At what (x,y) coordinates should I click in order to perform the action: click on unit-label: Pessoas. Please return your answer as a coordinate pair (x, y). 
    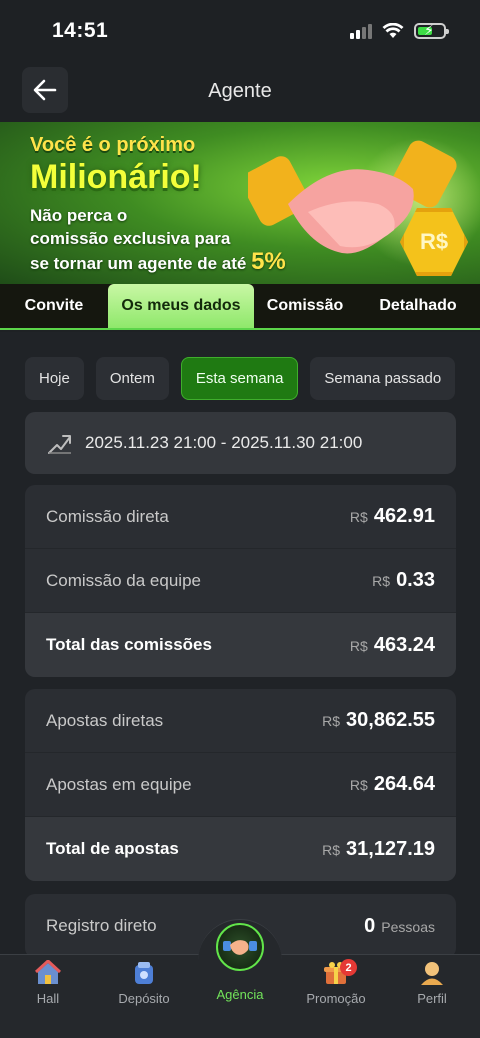
    Looking at the image, I should click on (408, 926).